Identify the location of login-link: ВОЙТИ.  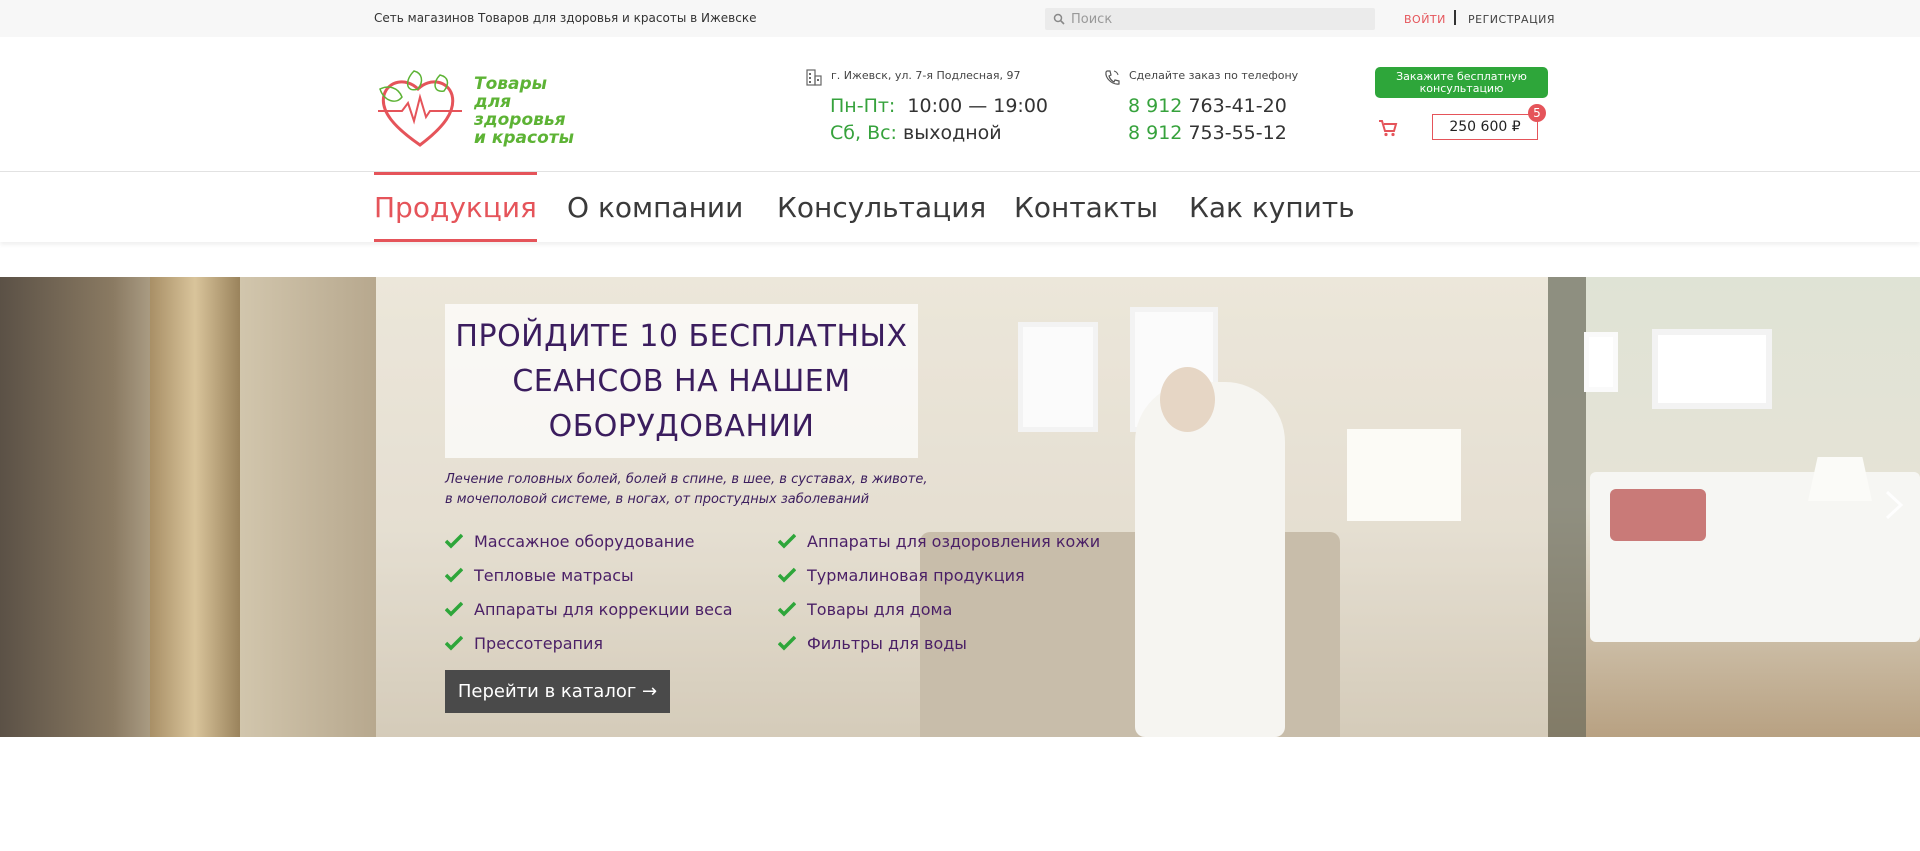
(1425, 19).